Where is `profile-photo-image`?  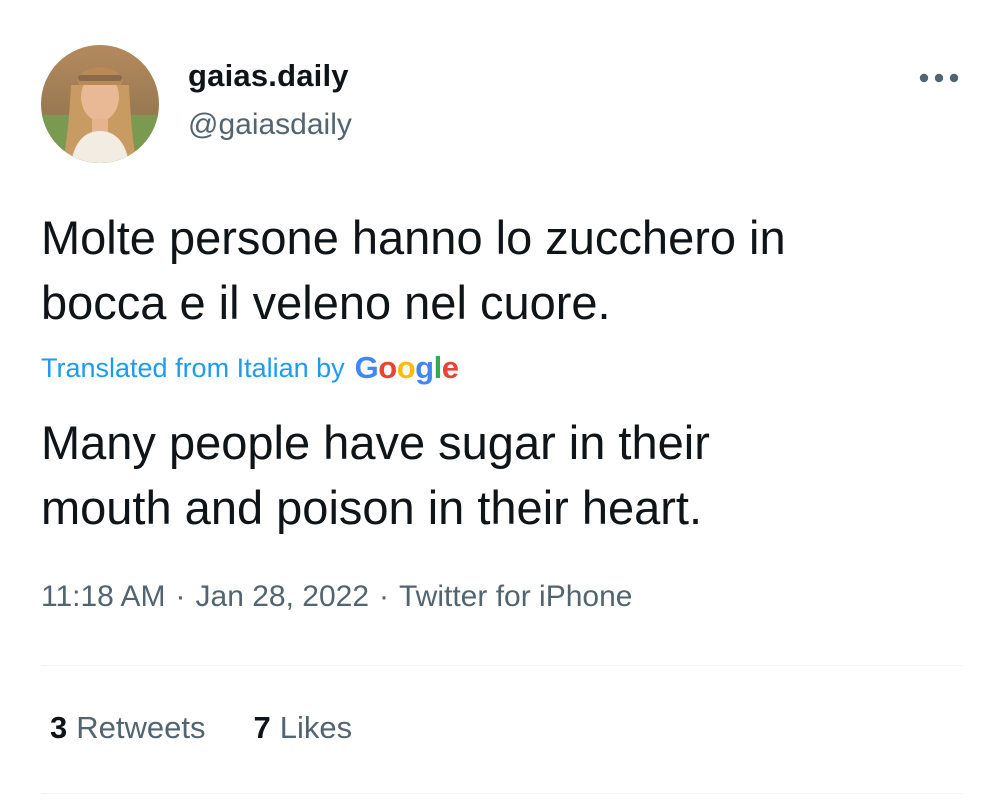
profile-photo-image is located at coordinates (100, 104).